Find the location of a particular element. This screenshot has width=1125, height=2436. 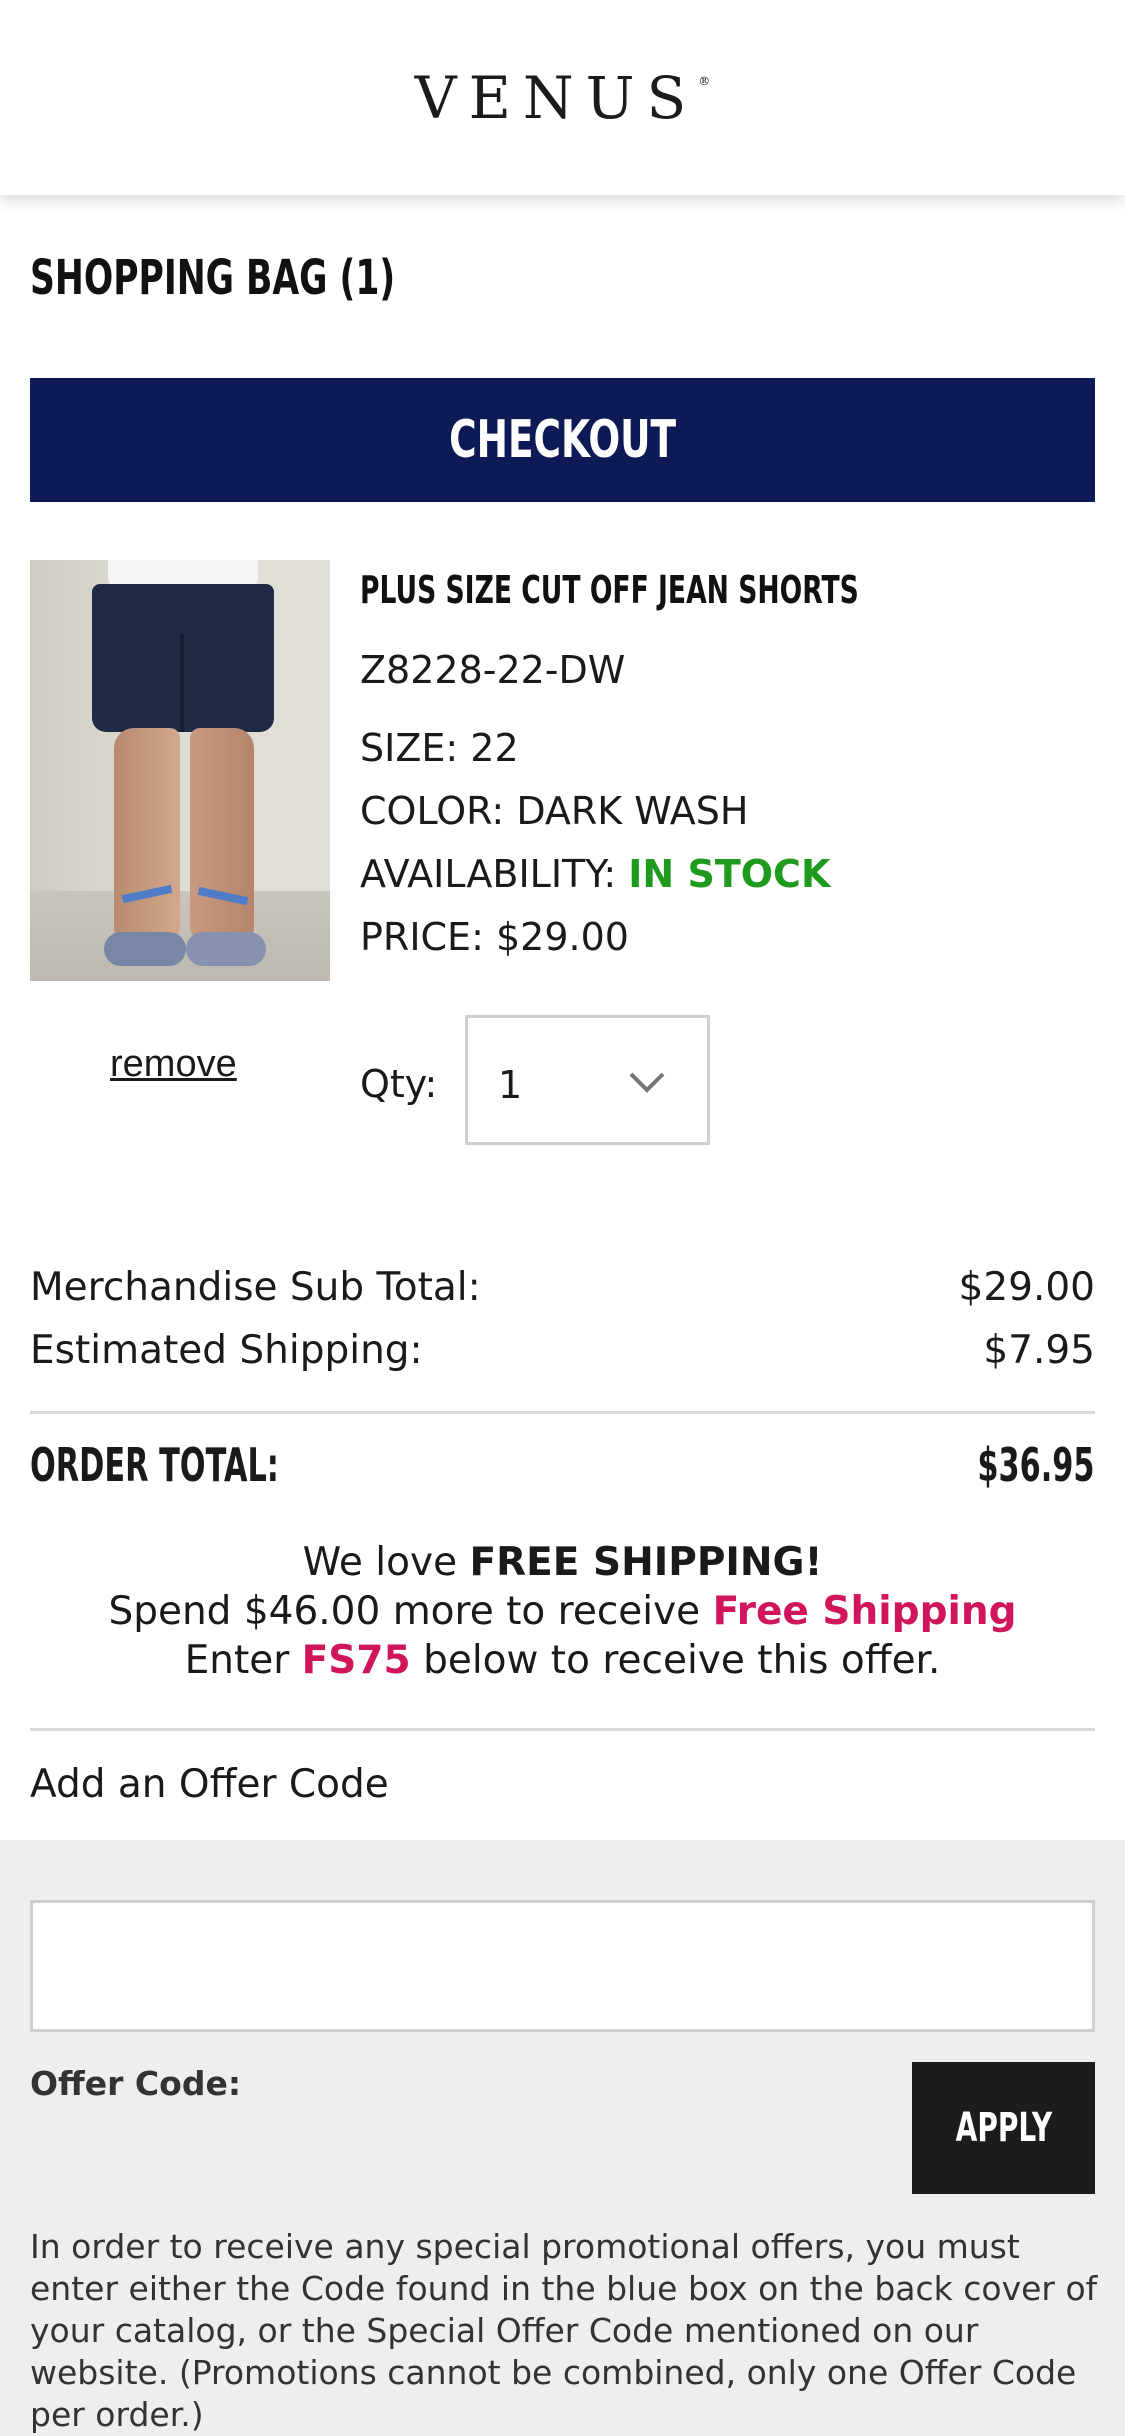

promo-free-shipping-bold: FREE SHIPPING! is located at coordinates (646, 1562).